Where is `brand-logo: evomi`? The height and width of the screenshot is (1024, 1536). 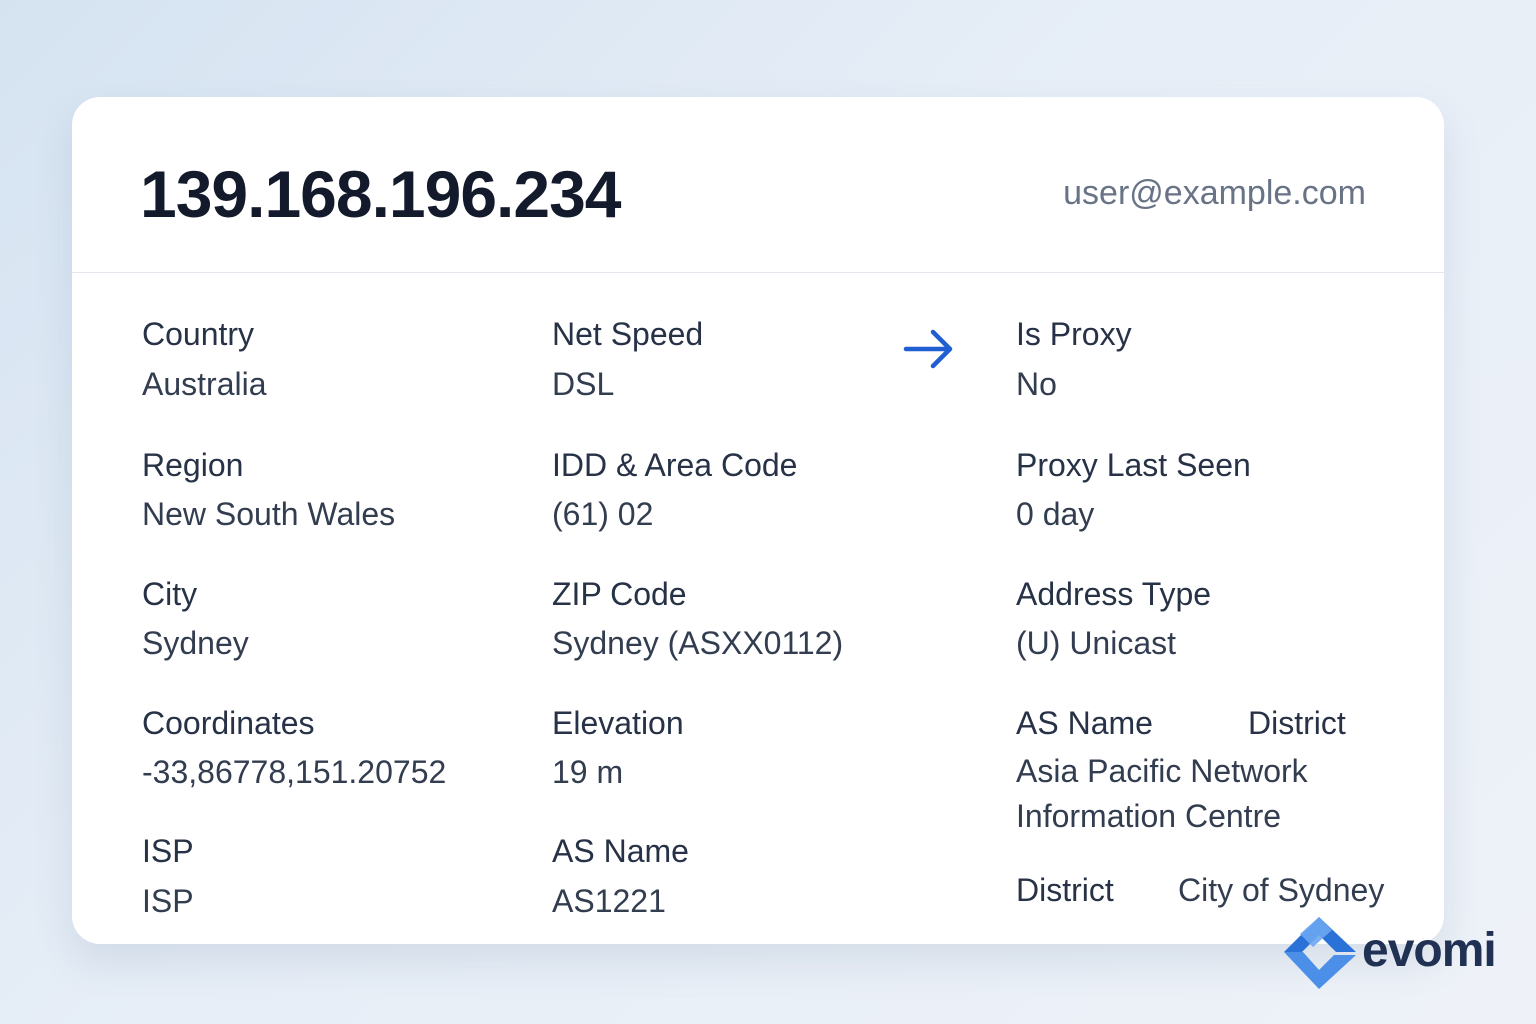 brand-logo: evomi is located at coordinates (1397, 952).